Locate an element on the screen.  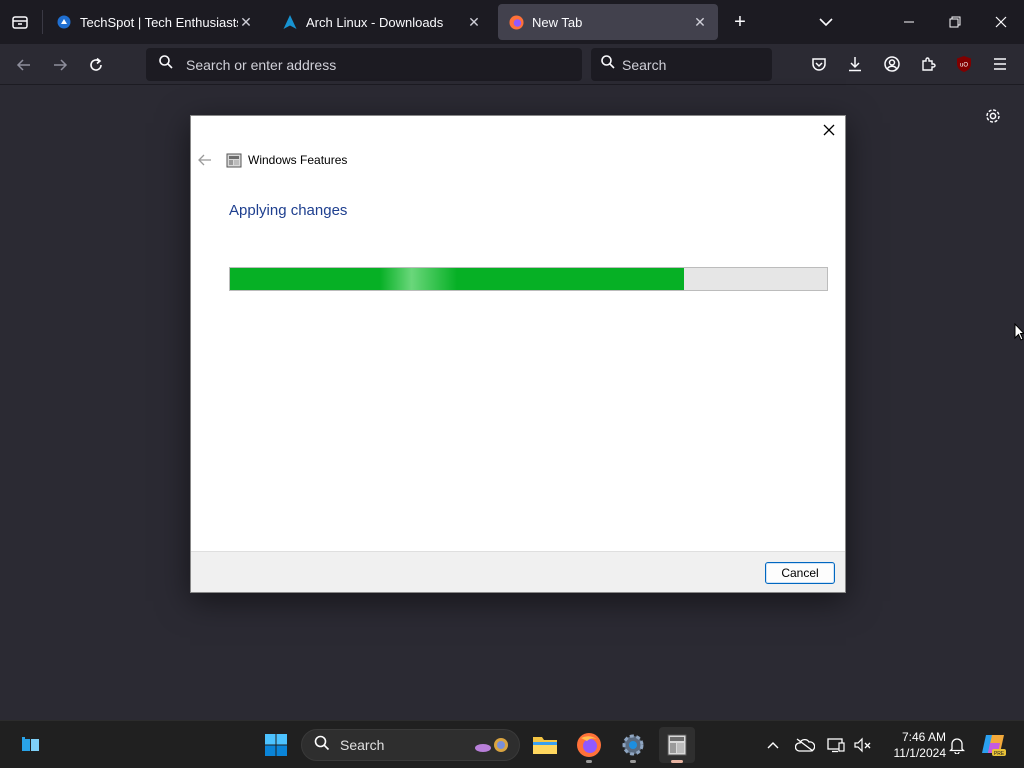
forward-arrow-icon is located at coordinates (60, 65).